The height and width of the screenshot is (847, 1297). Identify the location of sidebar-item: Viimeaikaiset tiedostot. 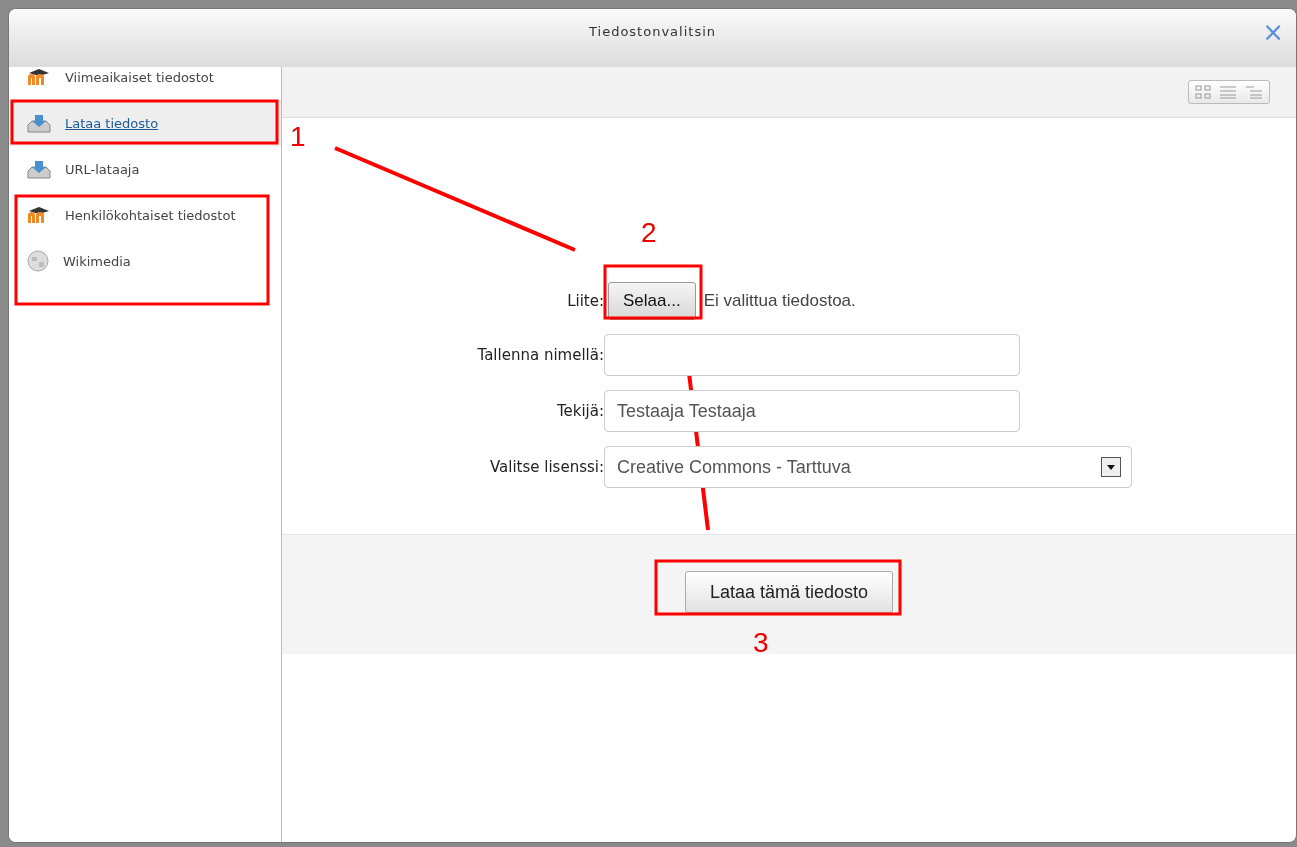
(145, 77).